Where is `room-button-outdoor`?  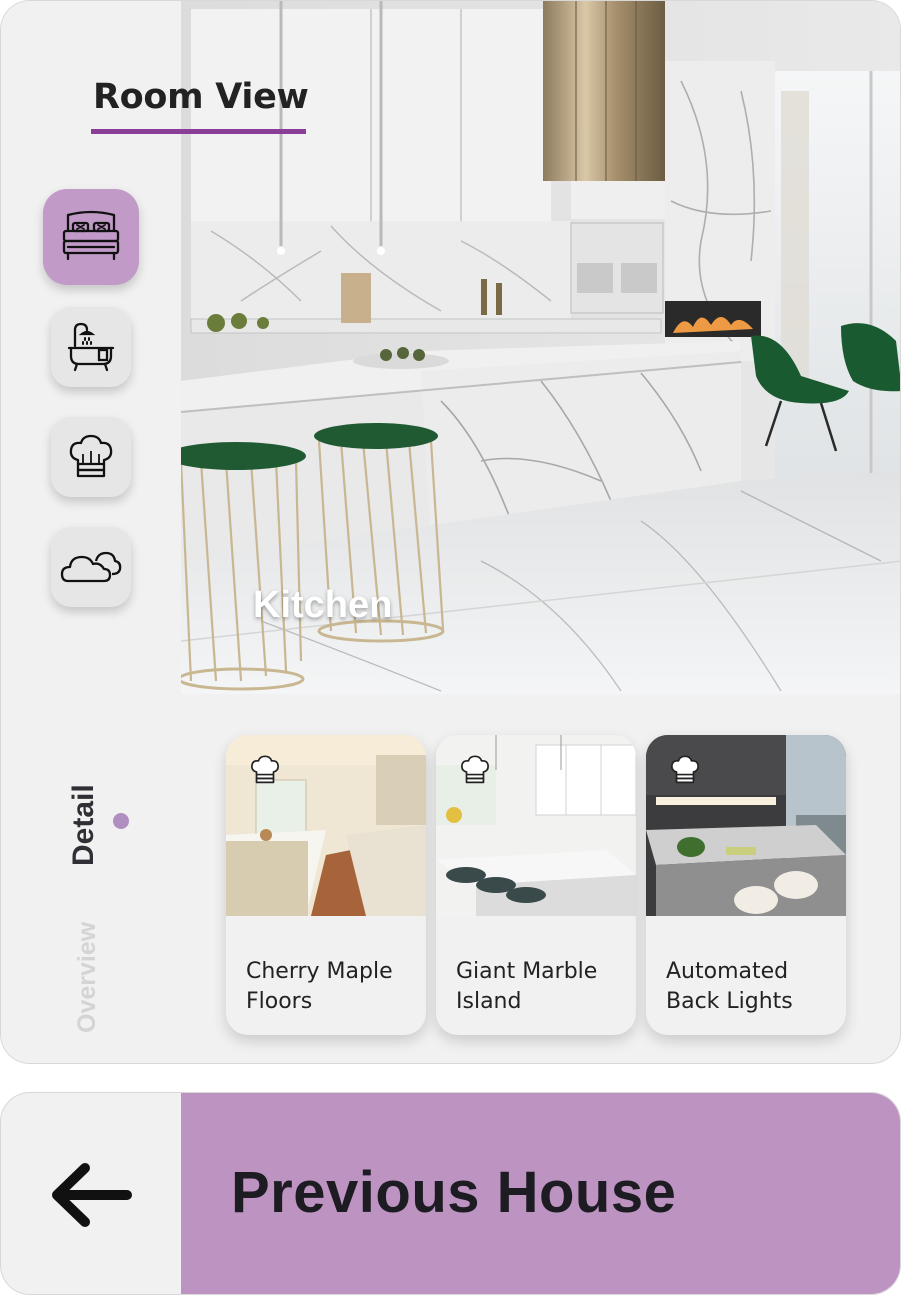 room-button-outdoor is located at coordinates (91, 567).